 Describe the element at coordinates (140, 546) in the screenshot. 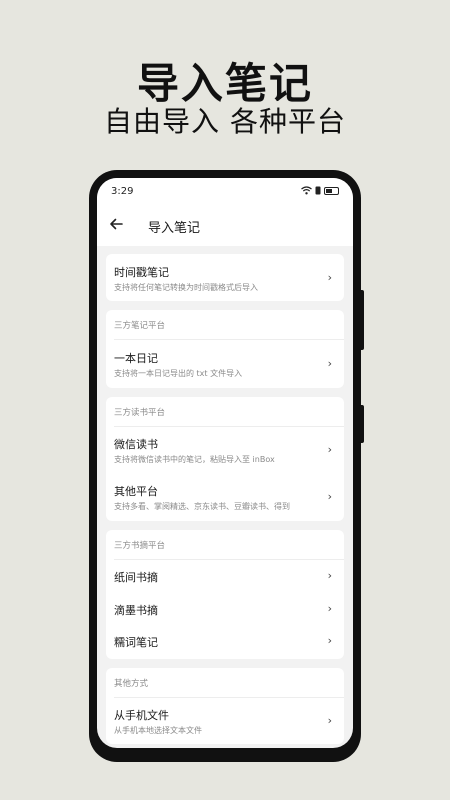

I see `section-label: 三方书摘平台` at that location.